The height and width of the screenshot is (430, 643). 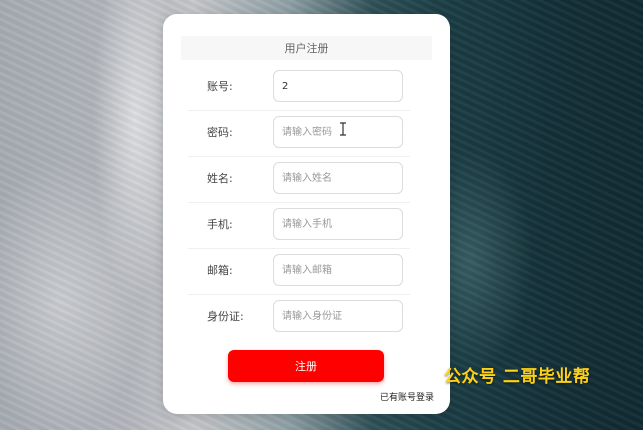 I want to click on email-row: 邮箱:, so click(x=299, y=271).